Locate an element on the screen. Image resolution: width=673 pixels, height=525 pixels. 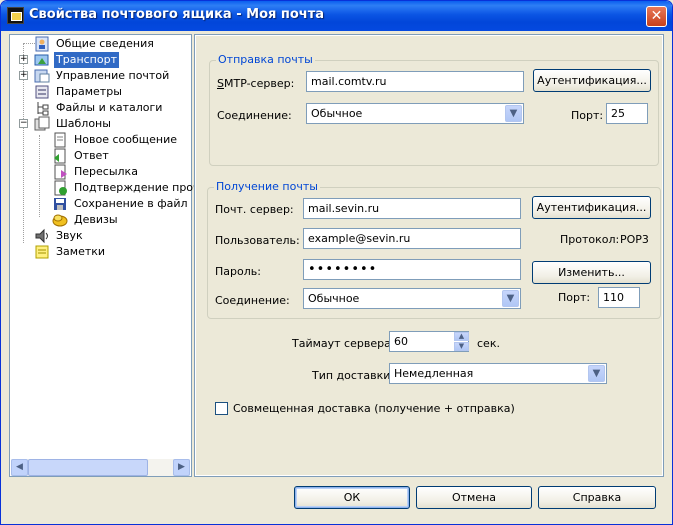
tree-item-label: Файлы и каталоги is located at coordinates (109, 107).